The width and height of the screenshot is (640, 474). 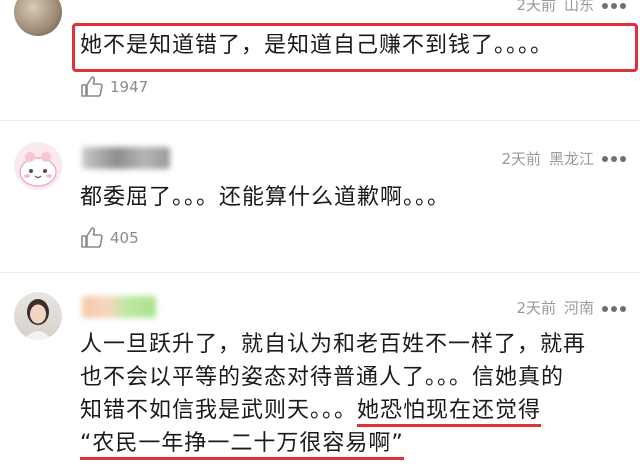 What do you see at coordinates (571, 159) in the screenshot?
I see `comment-location: 黑龙江` at bounding box center [571, 159].